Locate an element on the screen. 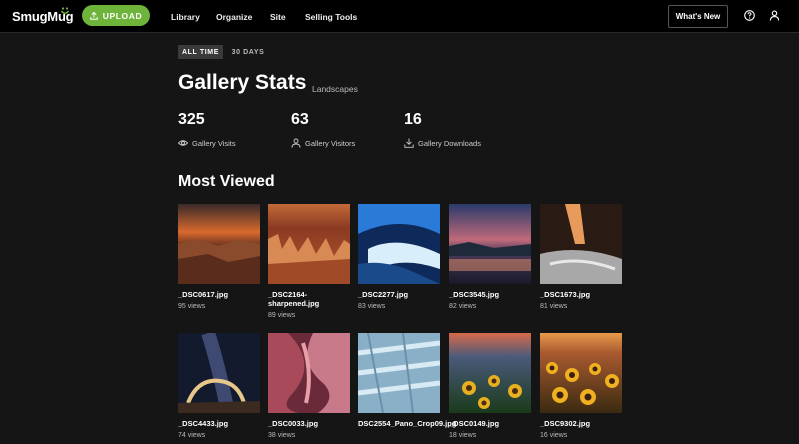  photo-filename: _DSC2277.jpg is located at coordinates (400, 294).